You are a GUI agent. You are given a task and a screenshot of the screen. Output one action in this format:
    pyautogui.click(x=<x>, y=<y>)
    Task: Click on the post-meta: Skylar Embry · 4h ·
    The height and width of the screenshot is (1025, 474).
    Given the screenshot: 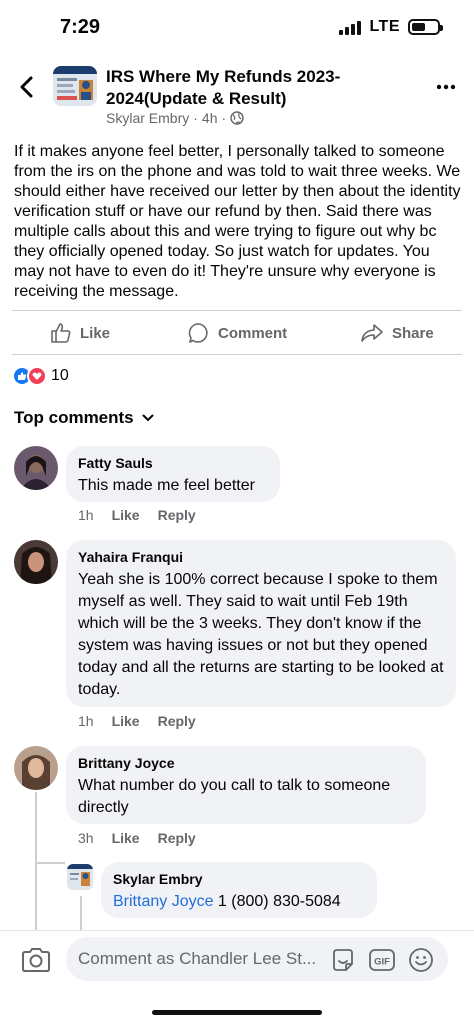 What is the action you would take?
    pyautogui.click(x=175, y=118)
    